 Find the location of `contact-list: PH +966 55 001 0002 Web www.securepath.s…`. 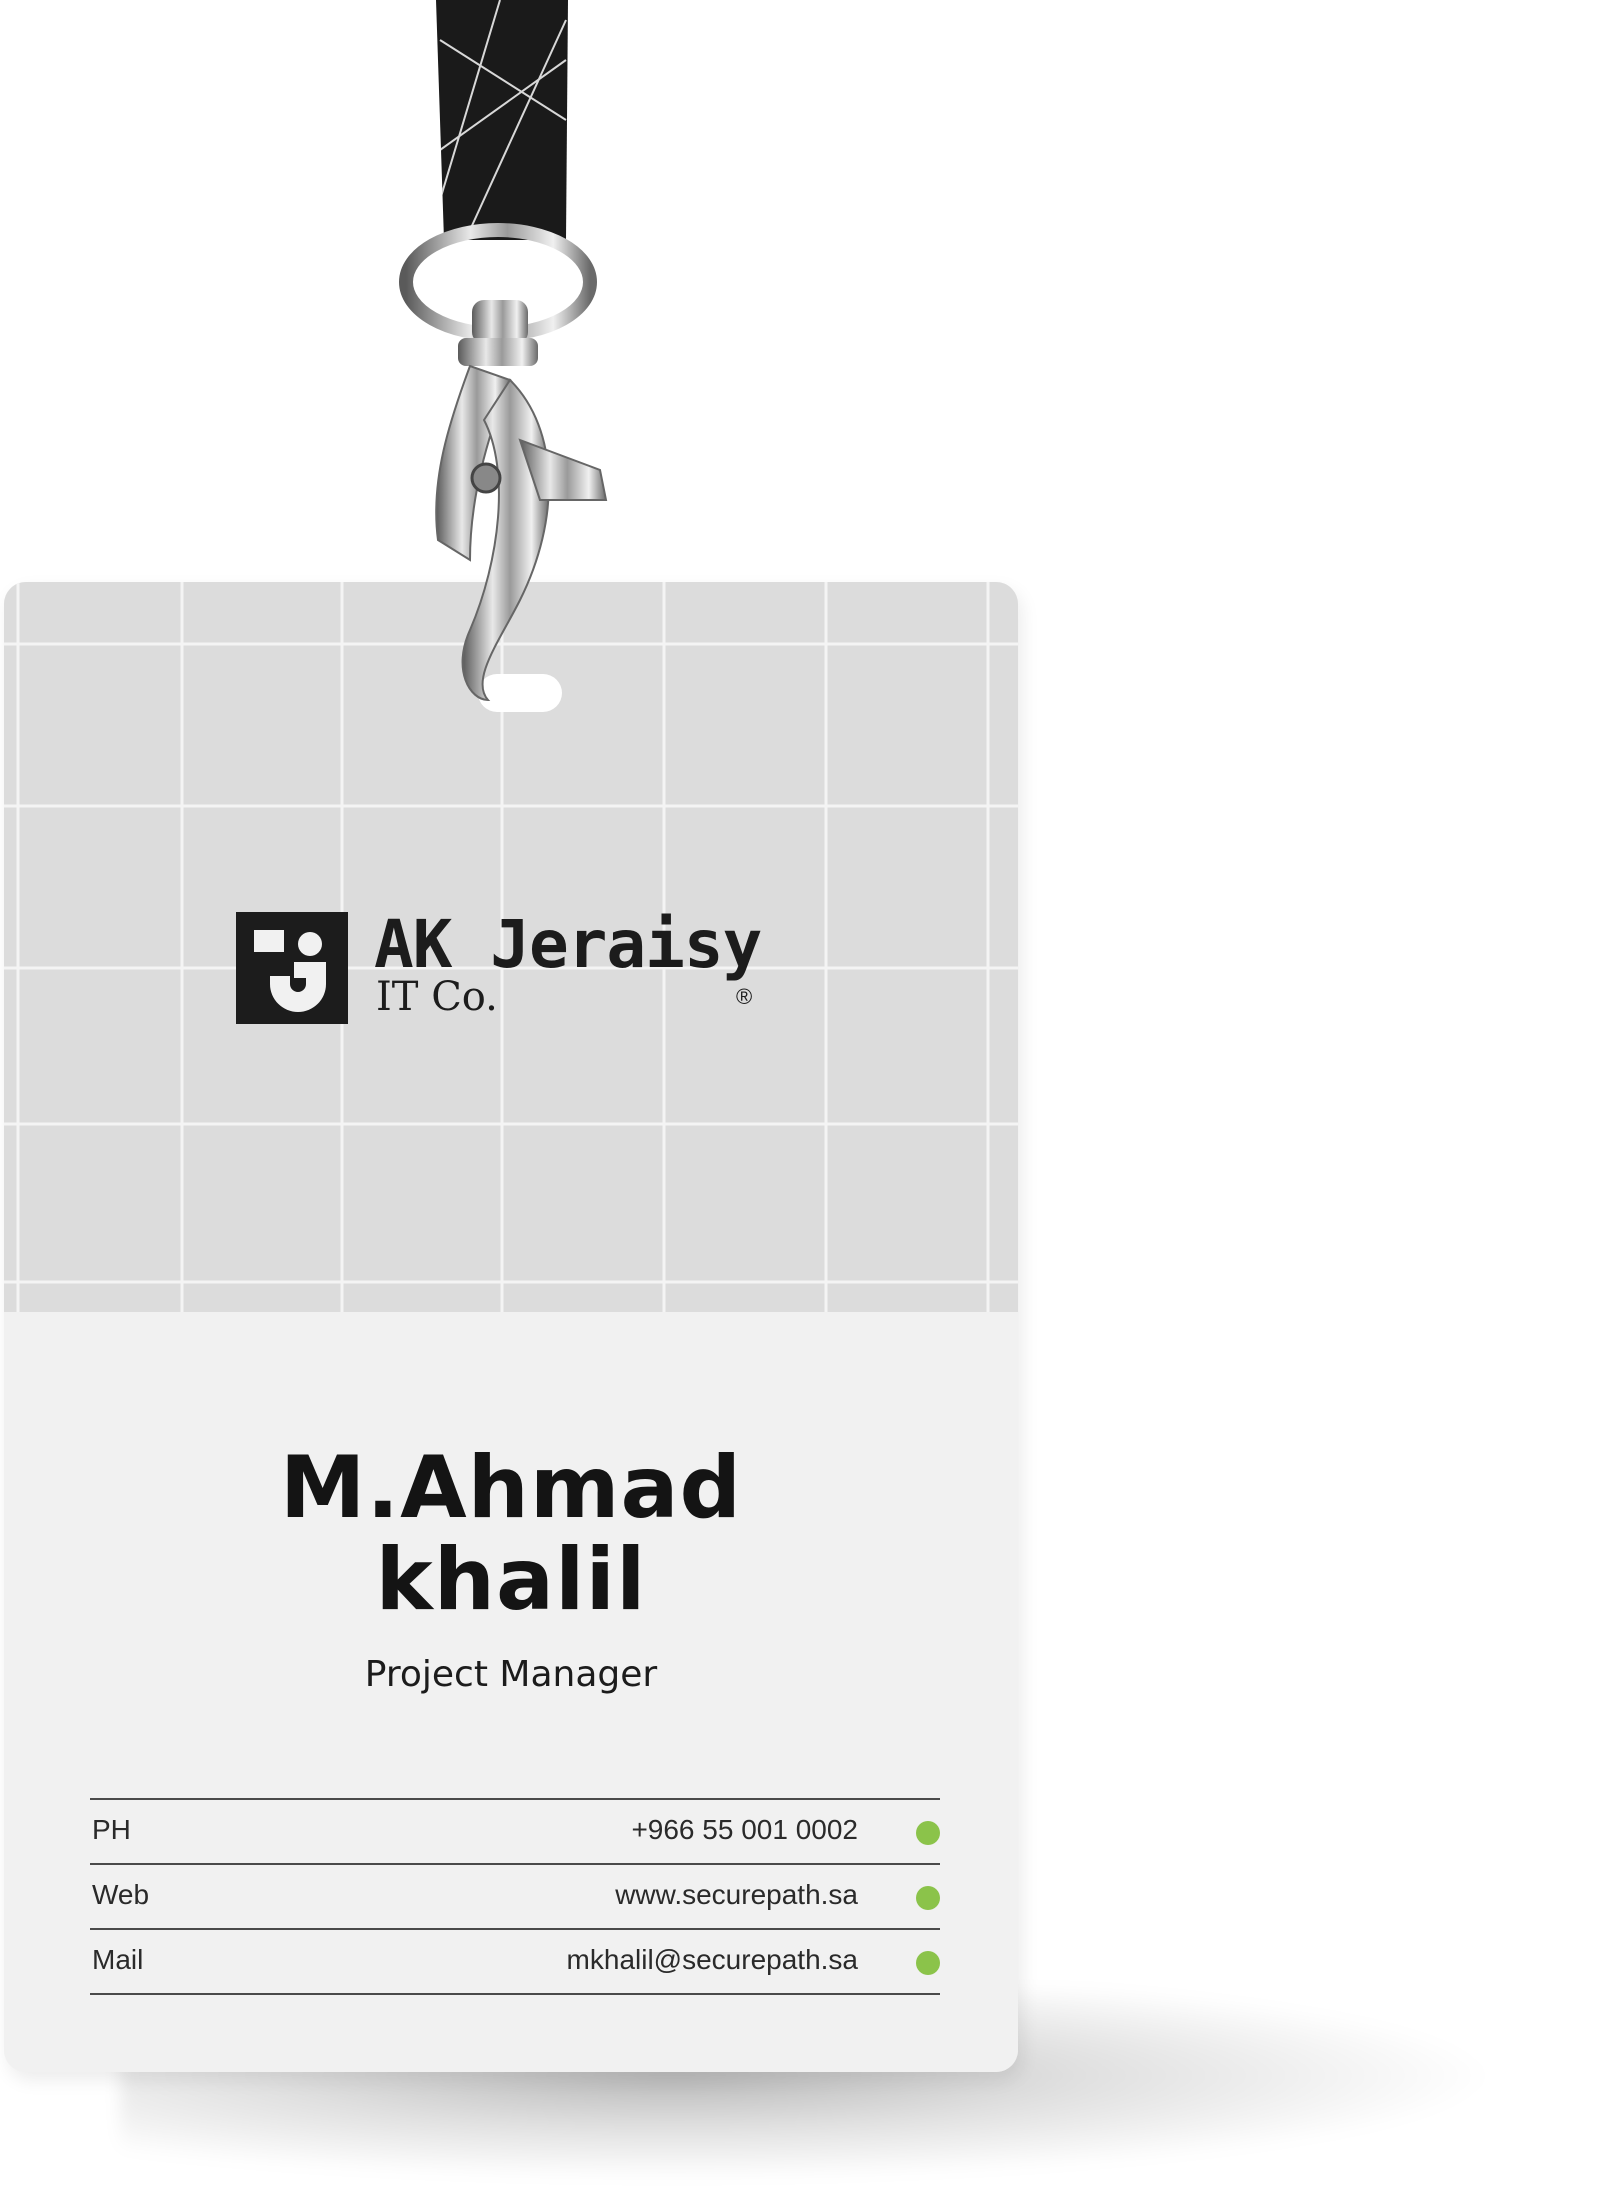

contact-list: PH +966 55 001 0002 Web www.securepath.s… is located at coordinates (515, 1896).